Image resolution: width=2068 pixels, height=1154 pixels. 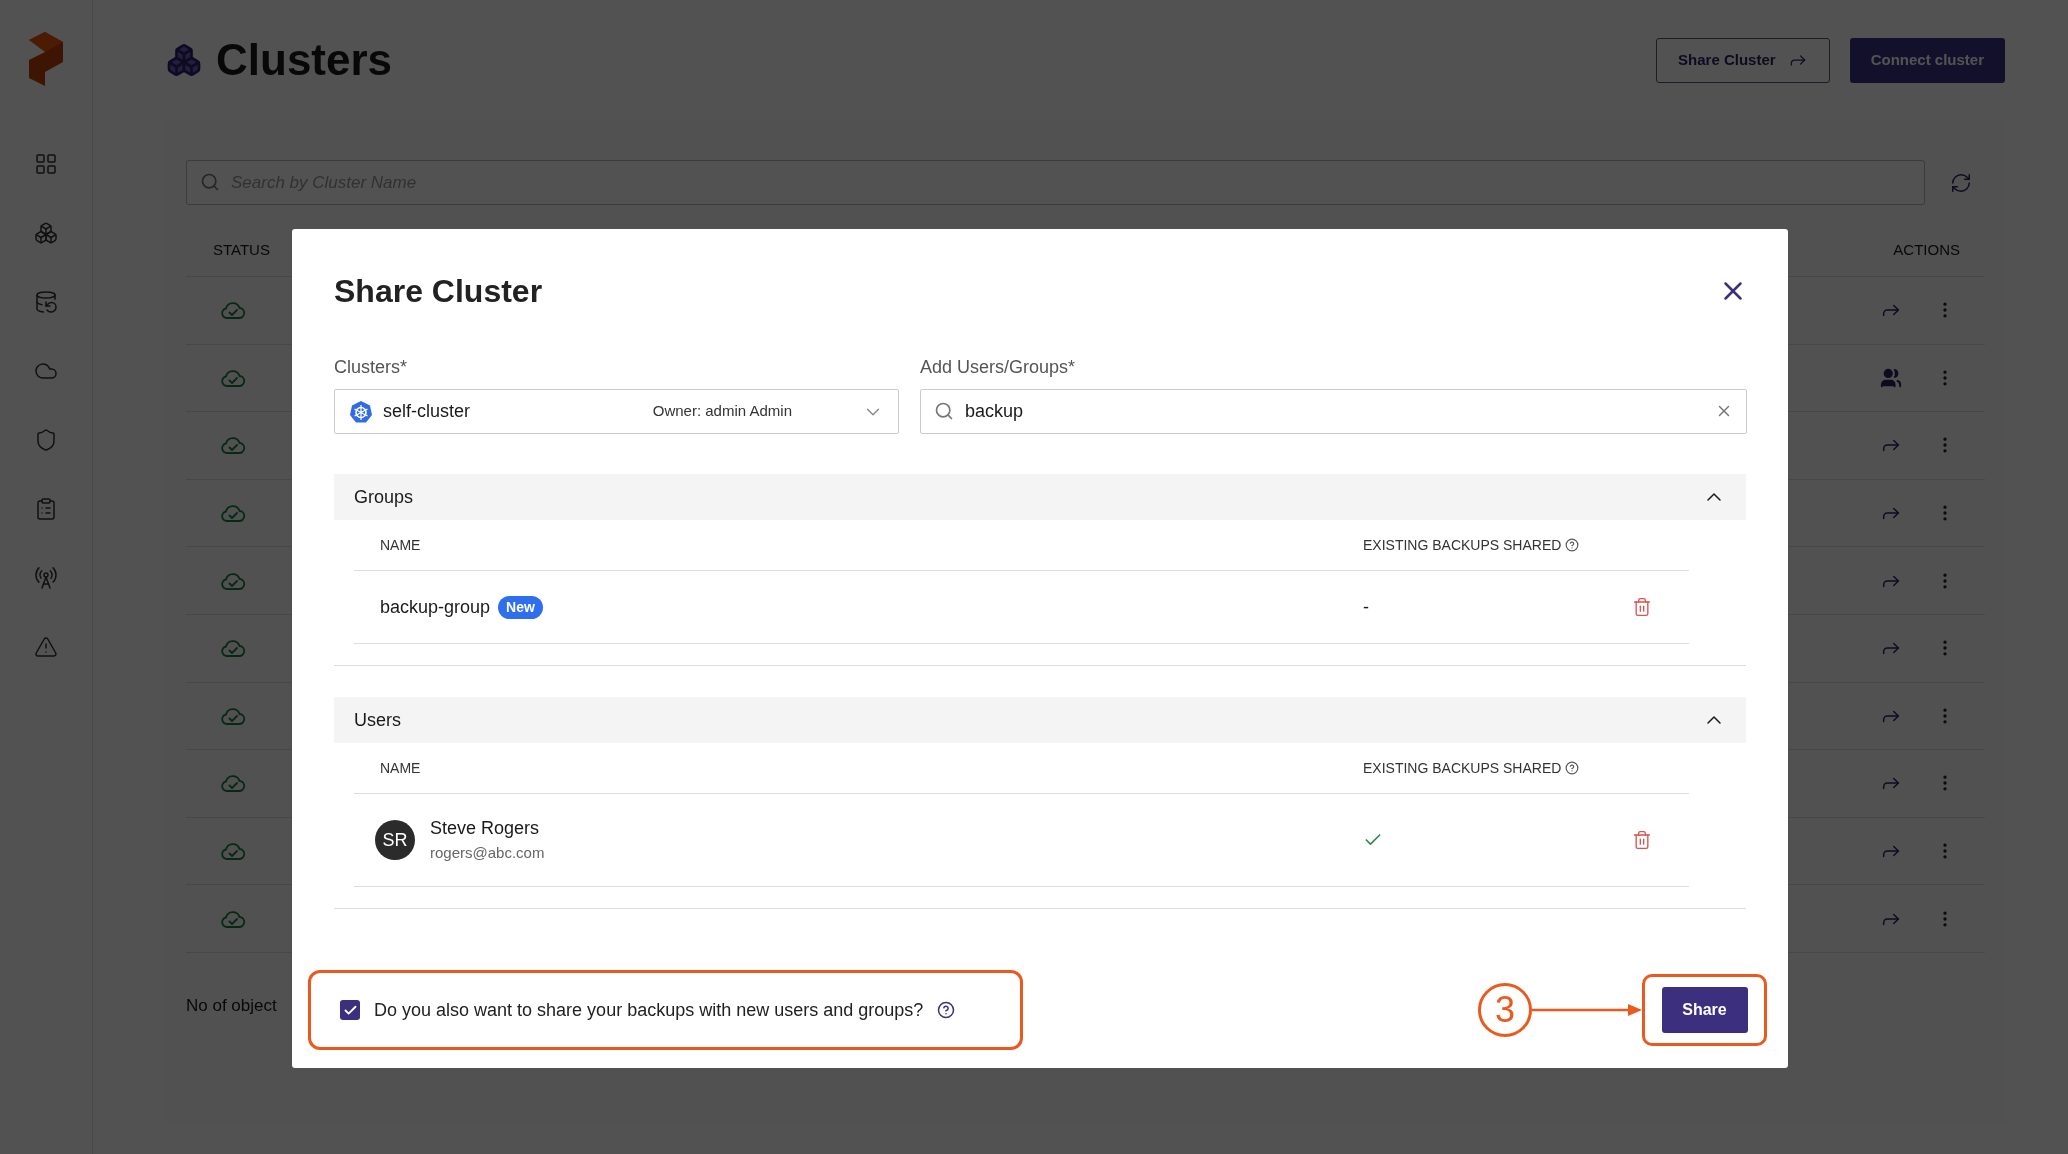 I want to click on logo, so click(x=46, y=59).